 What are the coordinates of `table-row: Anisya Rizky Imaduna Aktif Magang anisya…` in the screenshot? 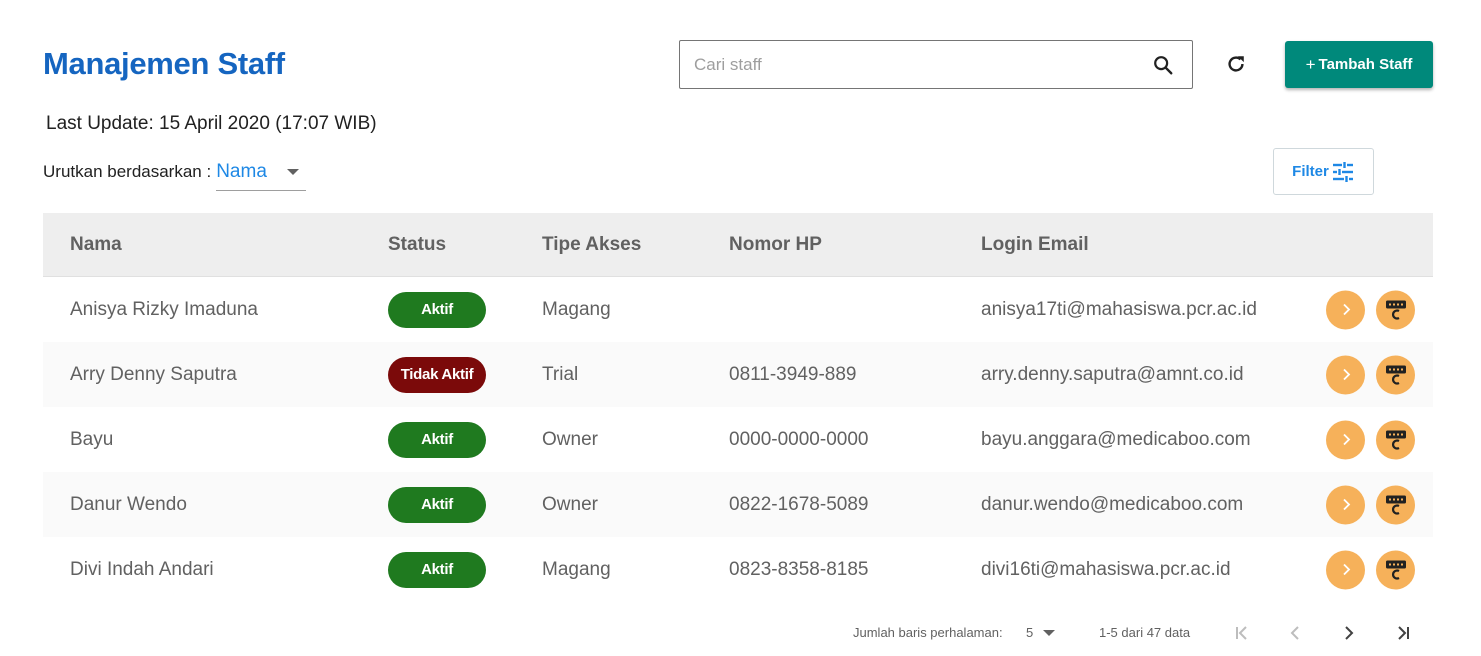 It's located at (738, 309).